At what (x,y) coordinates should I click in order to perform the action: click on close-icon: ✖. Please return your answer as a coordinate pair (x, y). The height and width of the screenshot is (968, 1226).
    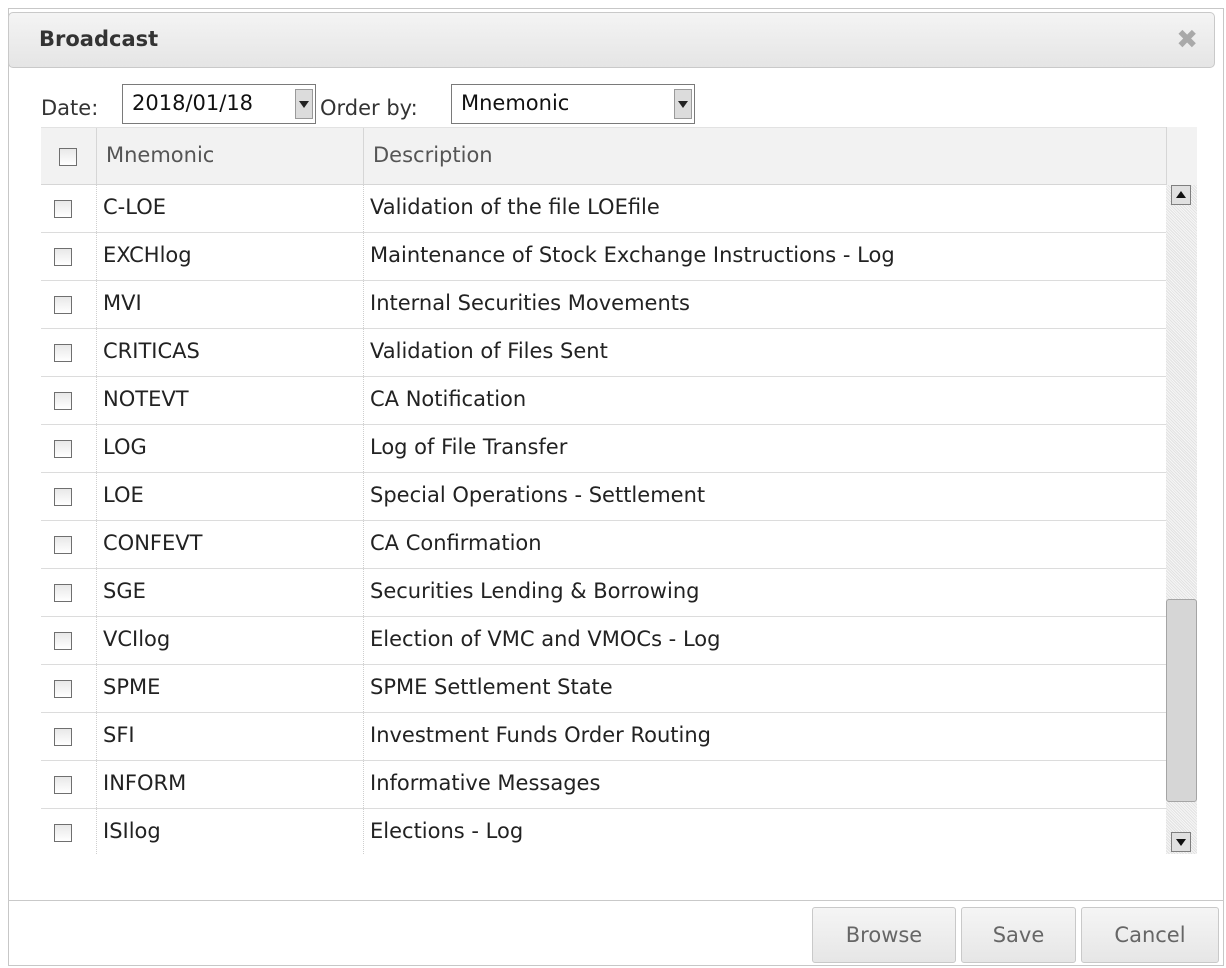
    Looking at the image, I should click on (1187, 40).